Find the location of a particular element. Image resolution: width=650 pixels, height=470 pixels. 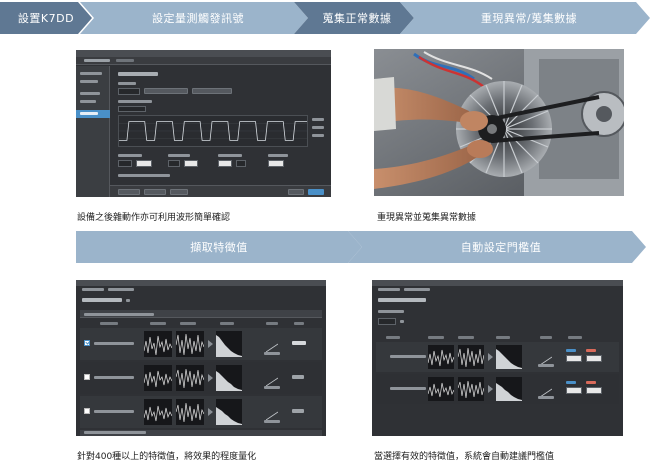

waveform-settings-screenshot is located at coordinates (203, 123).